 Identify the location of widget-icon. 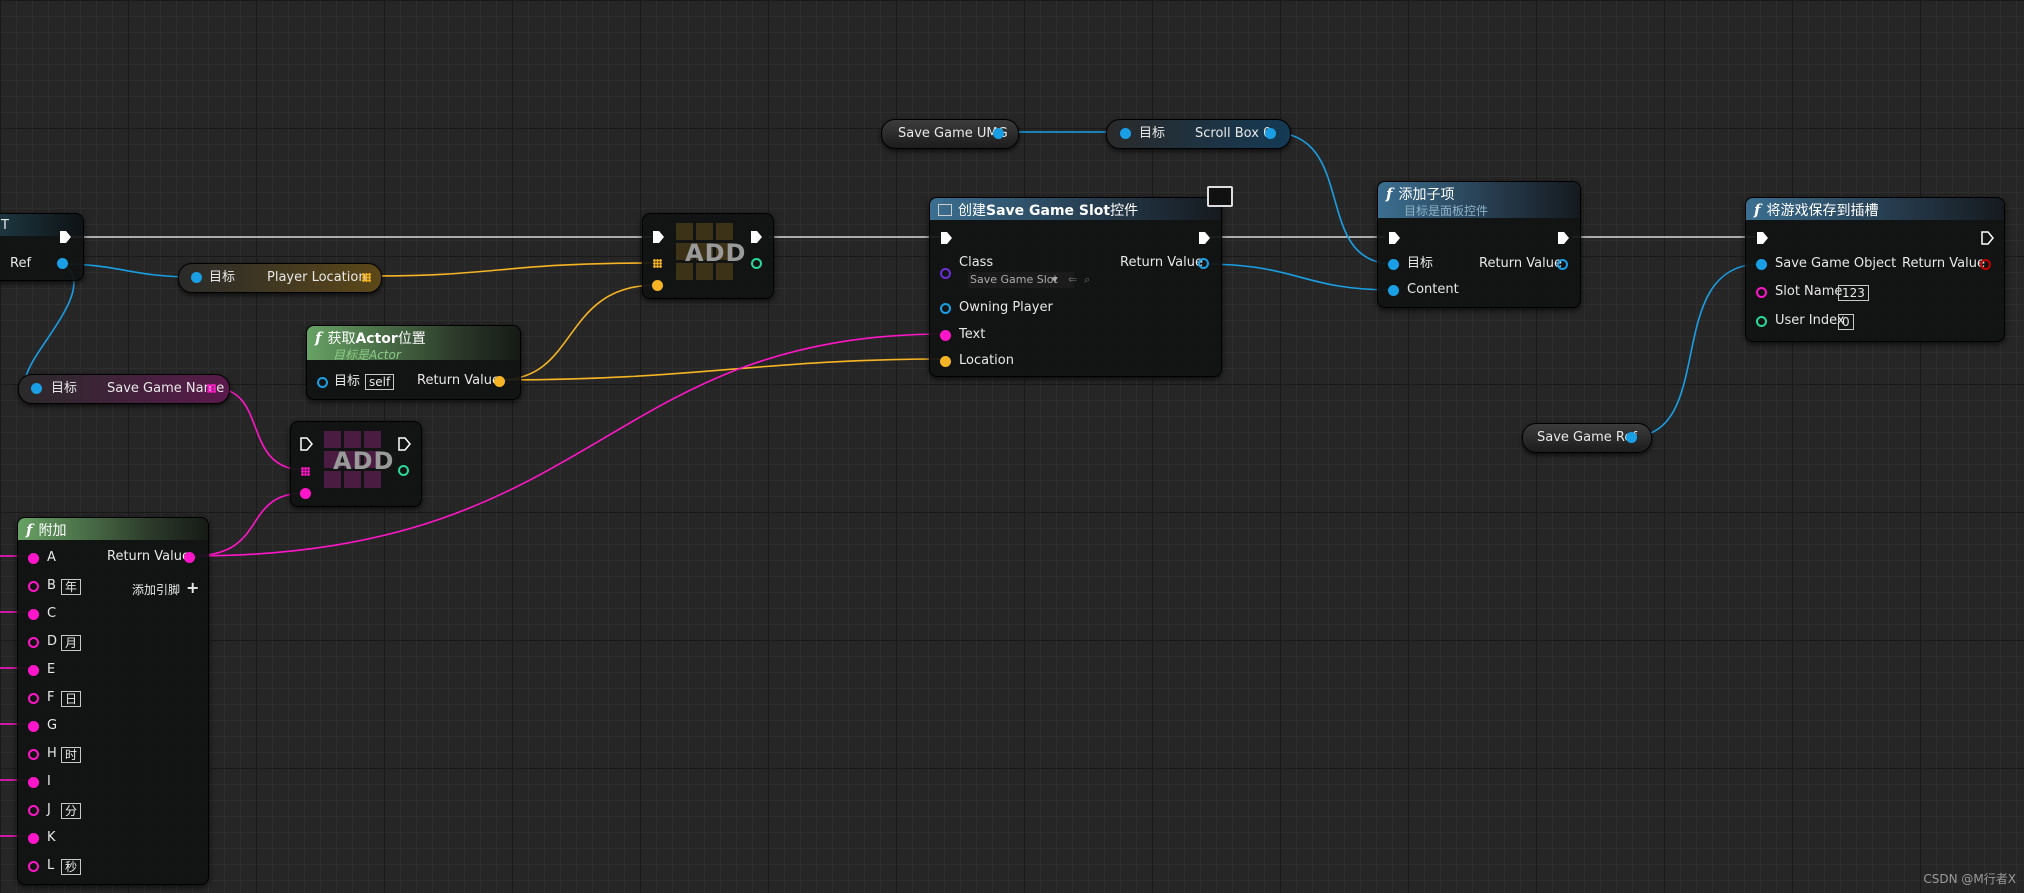
(945, 210).